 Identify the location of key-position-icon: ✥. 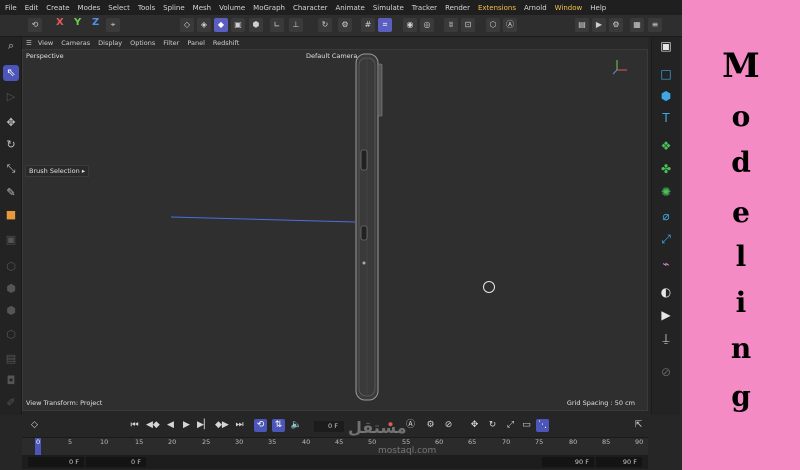
(474, 425).